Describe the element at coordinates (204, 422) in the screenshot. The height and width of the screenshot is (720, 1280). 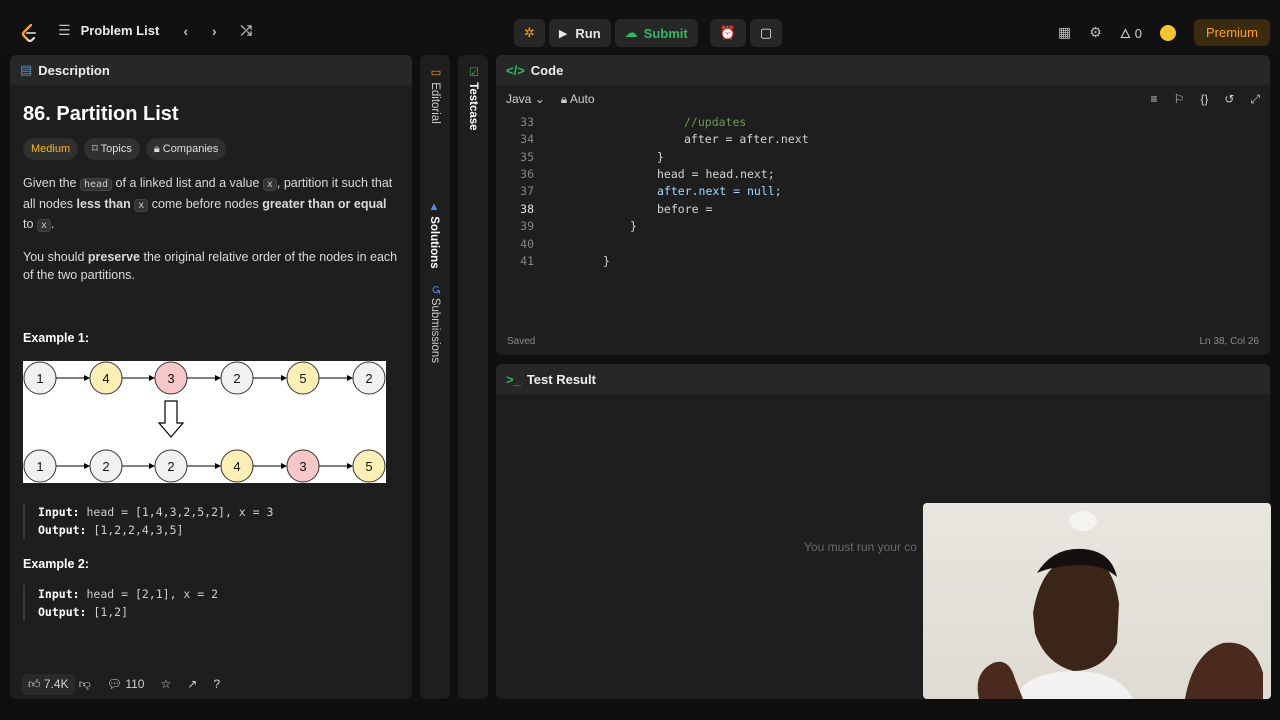
I see `linked-list-diagram: 1 4 3 2 5 2 1 2 2 4 3 5` at that location.